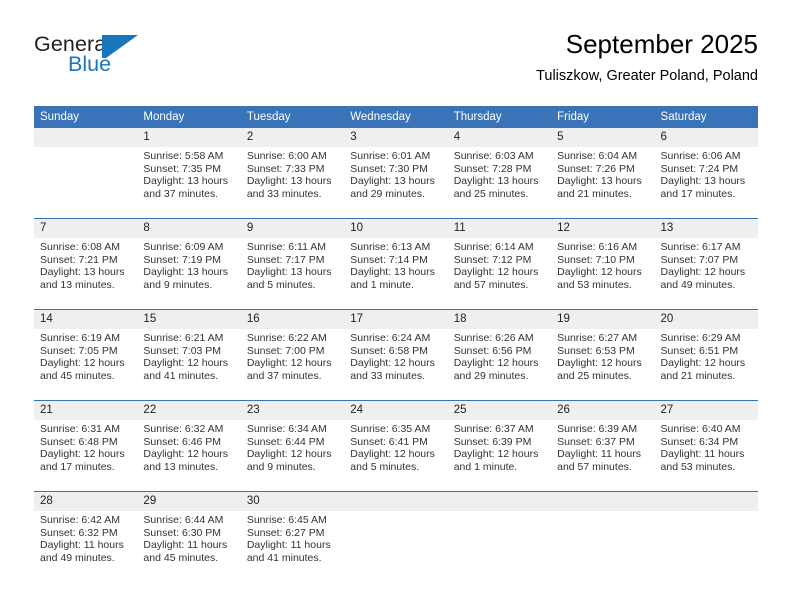 This screenshot has height=612, width=792. What do you see at coordinates (85, 410) in the screenshot?
I see `day-number: 21` at bounding box center [85, 410].